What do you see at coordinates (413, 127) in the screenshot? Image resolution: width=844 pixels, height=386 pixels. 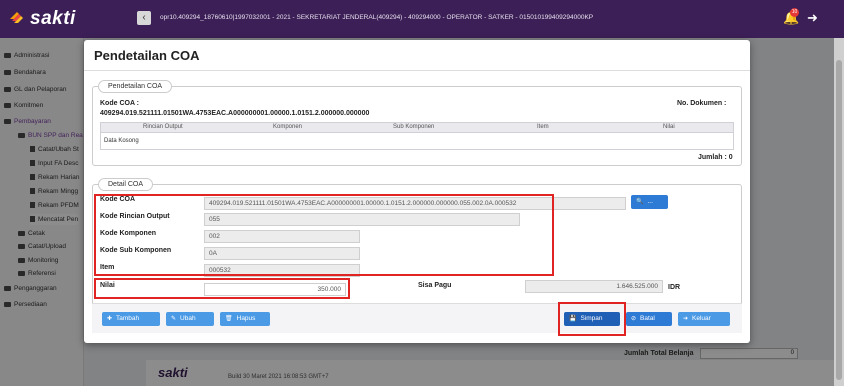 I see `col-sub-komponen: Sub Komponen` at bounding box center [413, 127].